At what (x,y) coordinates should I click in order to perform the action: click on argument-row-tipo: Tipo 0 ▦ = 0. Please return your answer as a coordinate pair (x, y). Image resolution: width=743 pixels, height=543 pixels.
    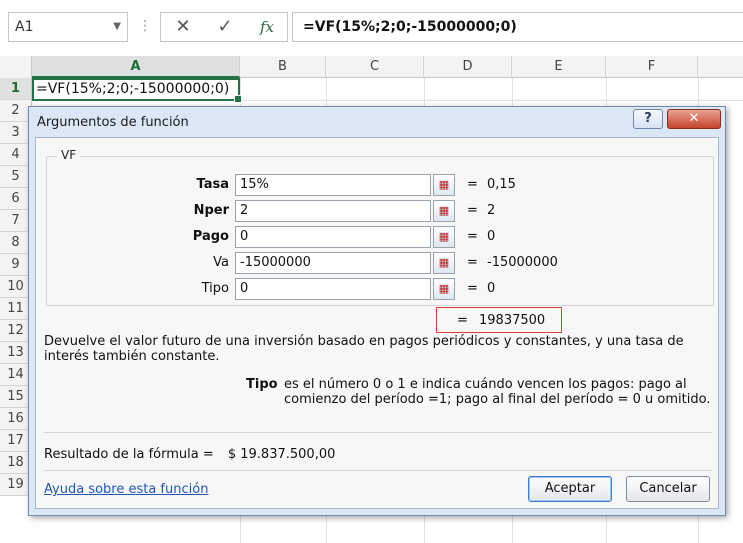
    Looking at the image, I should click on (377, 289).